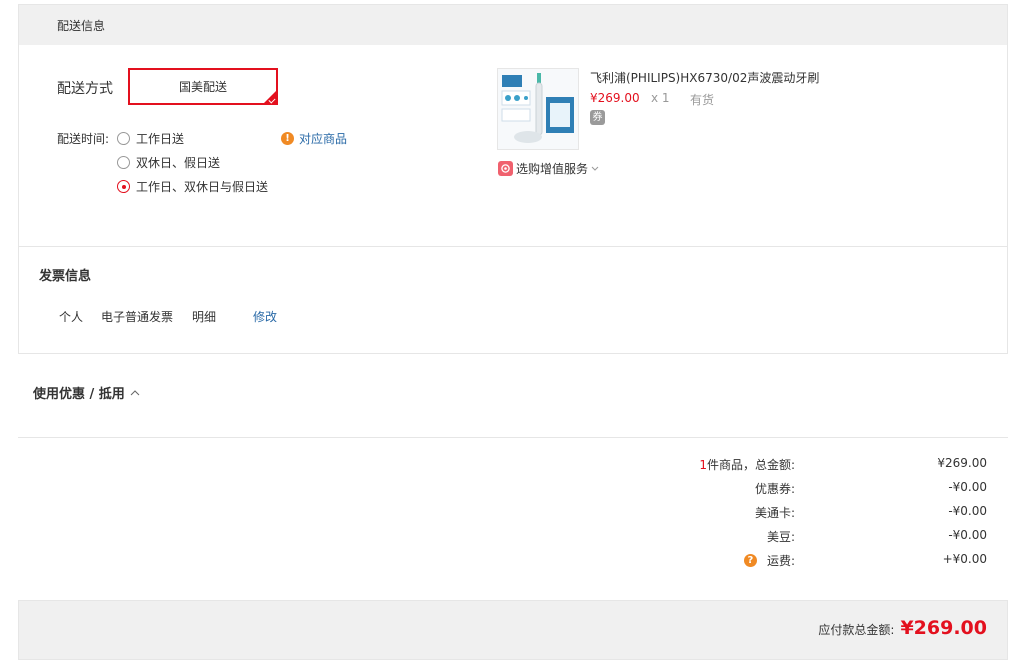  I want to click on summary-divider, so click(513, 437).